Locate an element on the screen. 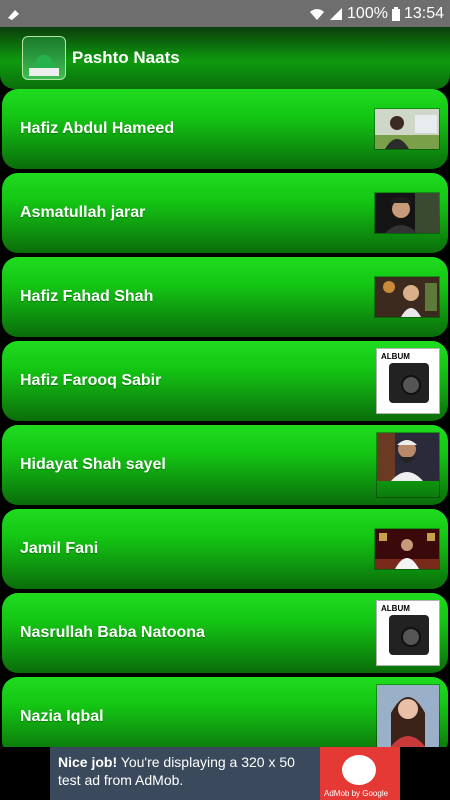  battery-level: 100% is located at coordinates (367, 13).